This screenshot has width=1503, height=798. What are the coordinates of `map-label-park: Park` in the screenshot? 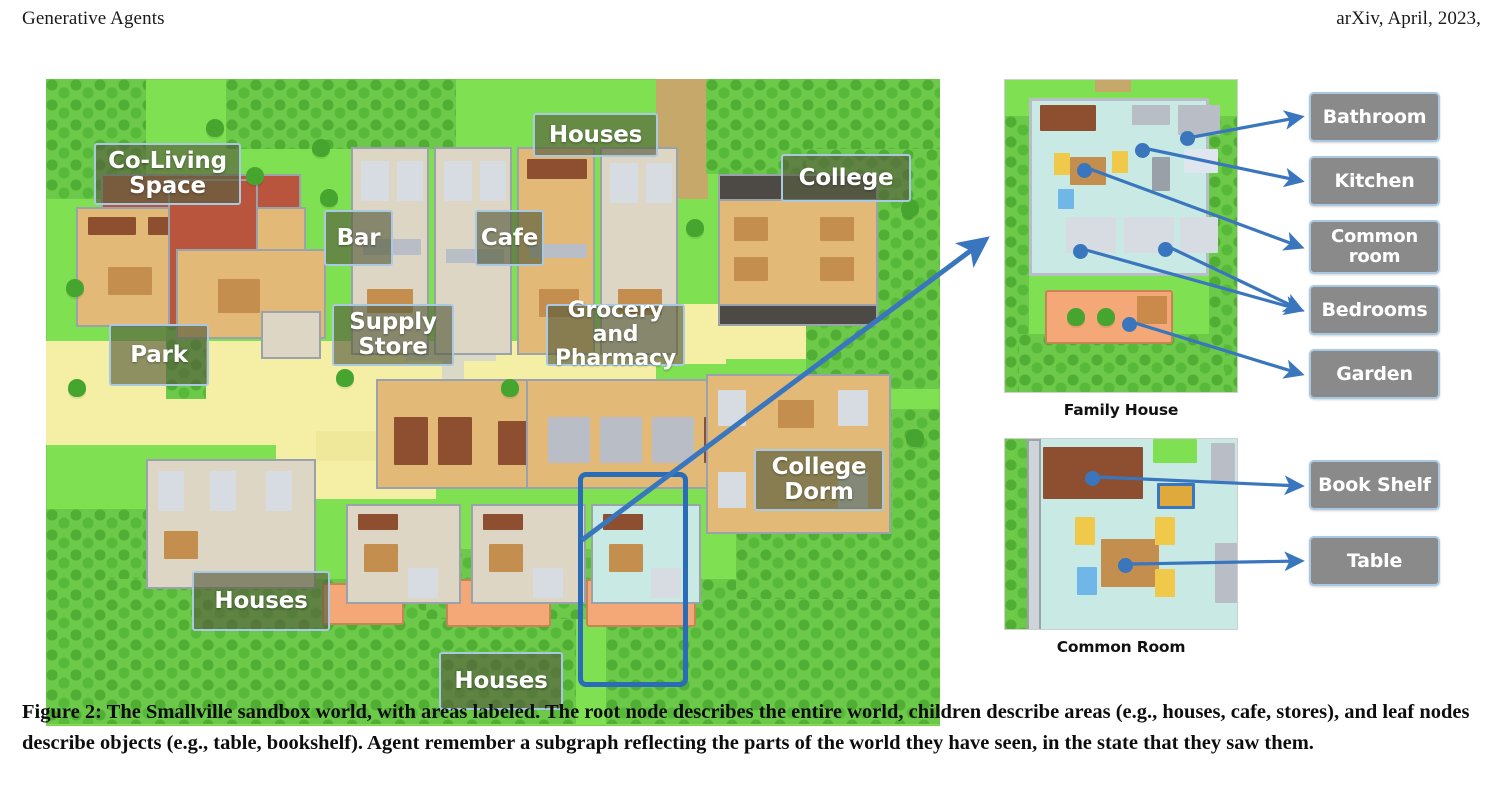 It's located at (159, 355).